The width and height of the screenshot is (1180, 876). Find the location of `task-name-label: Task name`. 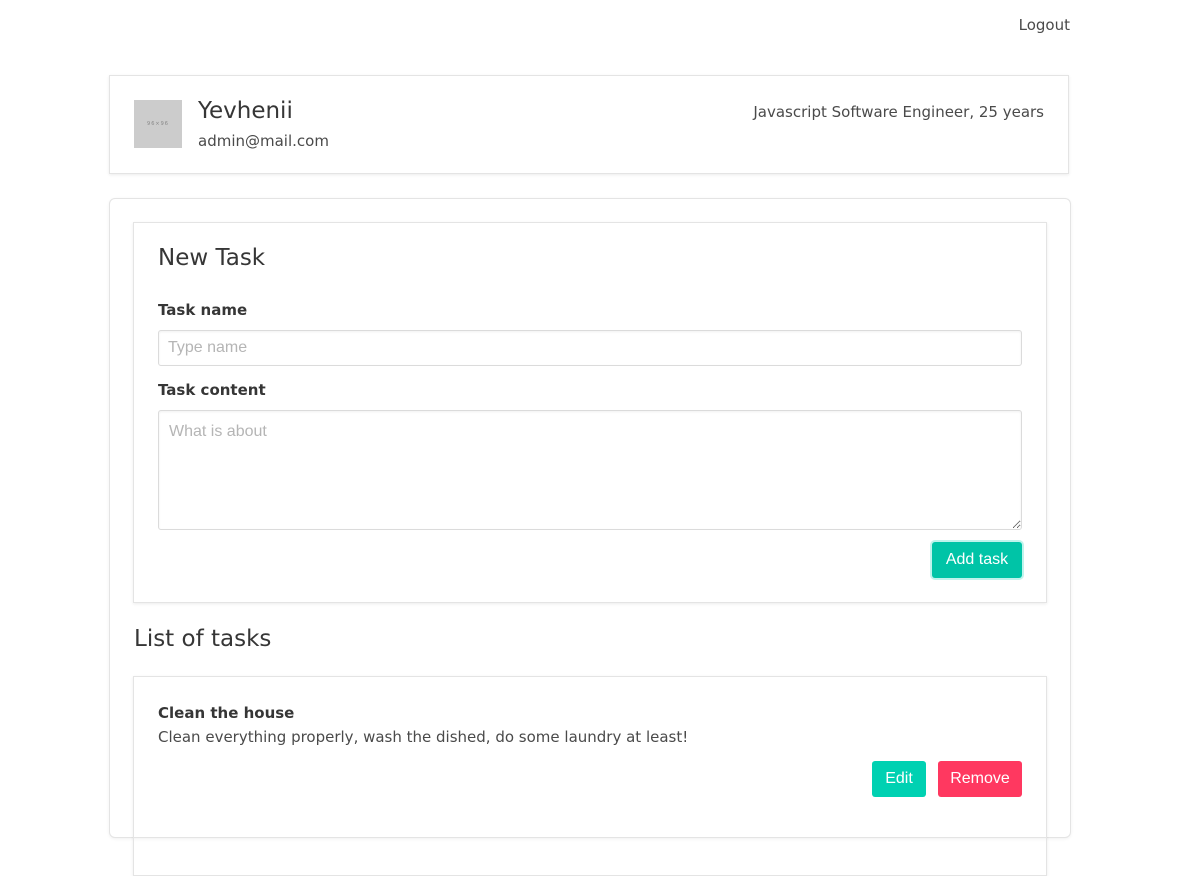

task-name-label: Task name is located at coordinates (203, 310).